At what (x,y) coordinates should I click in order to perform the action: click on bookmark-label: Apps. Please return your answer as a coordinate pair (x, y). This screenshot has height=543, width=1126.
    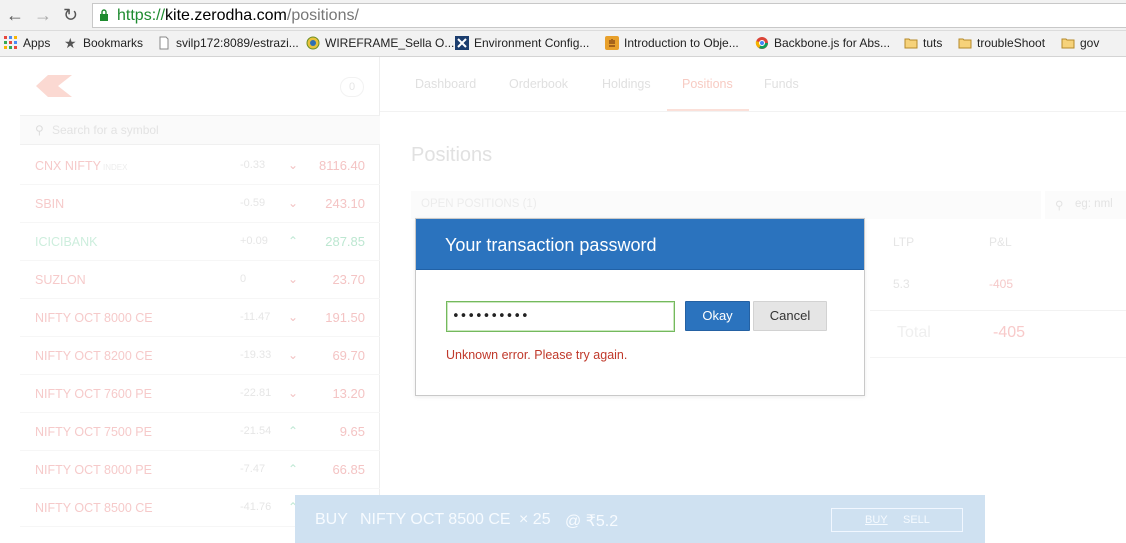
    Looking at the image, I should click on (37, 43).